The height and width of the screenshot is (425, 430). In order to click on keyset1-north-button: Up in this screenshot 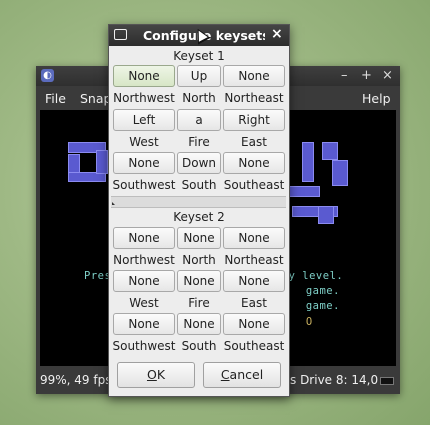, I will do `click(199, 76)`.